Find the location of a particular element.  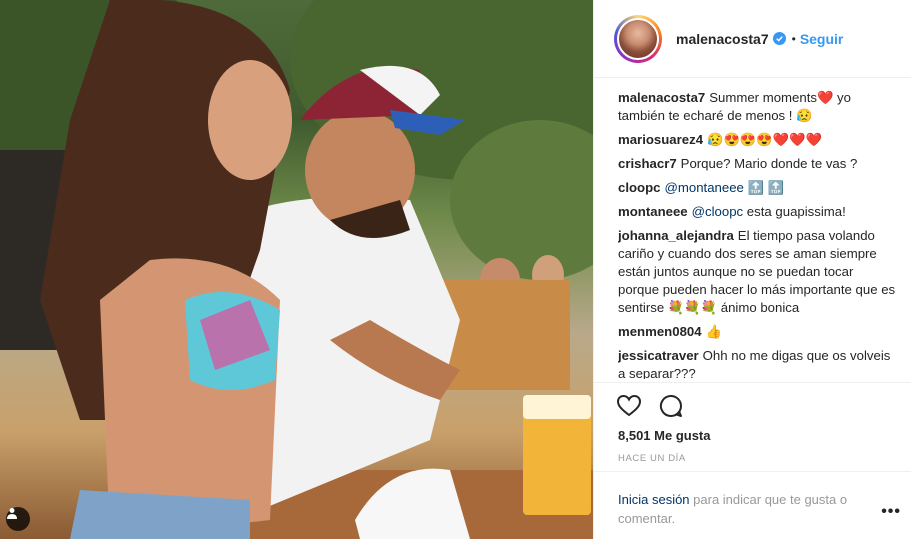

comment-text: 😥😍😍😍❤️❤️❤️ is located at coordinates (764, 139).